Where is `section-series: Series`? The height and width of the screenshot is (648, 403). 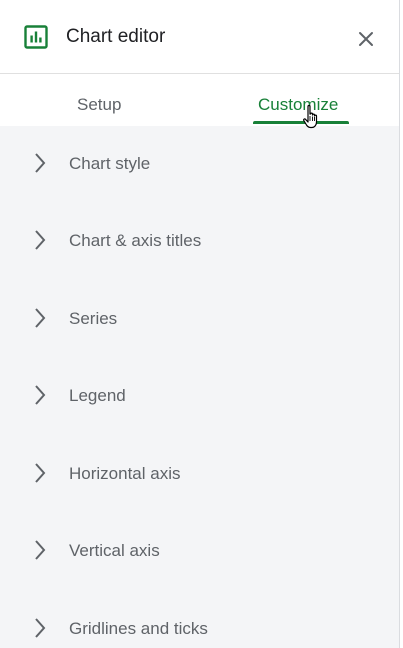
section-series: Series is located at coordinates (199, 319).